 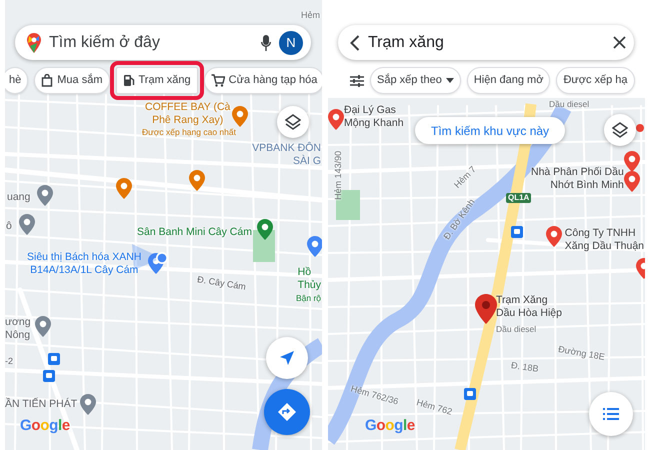 What do you see at coordinates (41, 404) in the screenshot?
I see `place-label: ẦN TIẾN PHÁT` at bounding box center [41, 404].